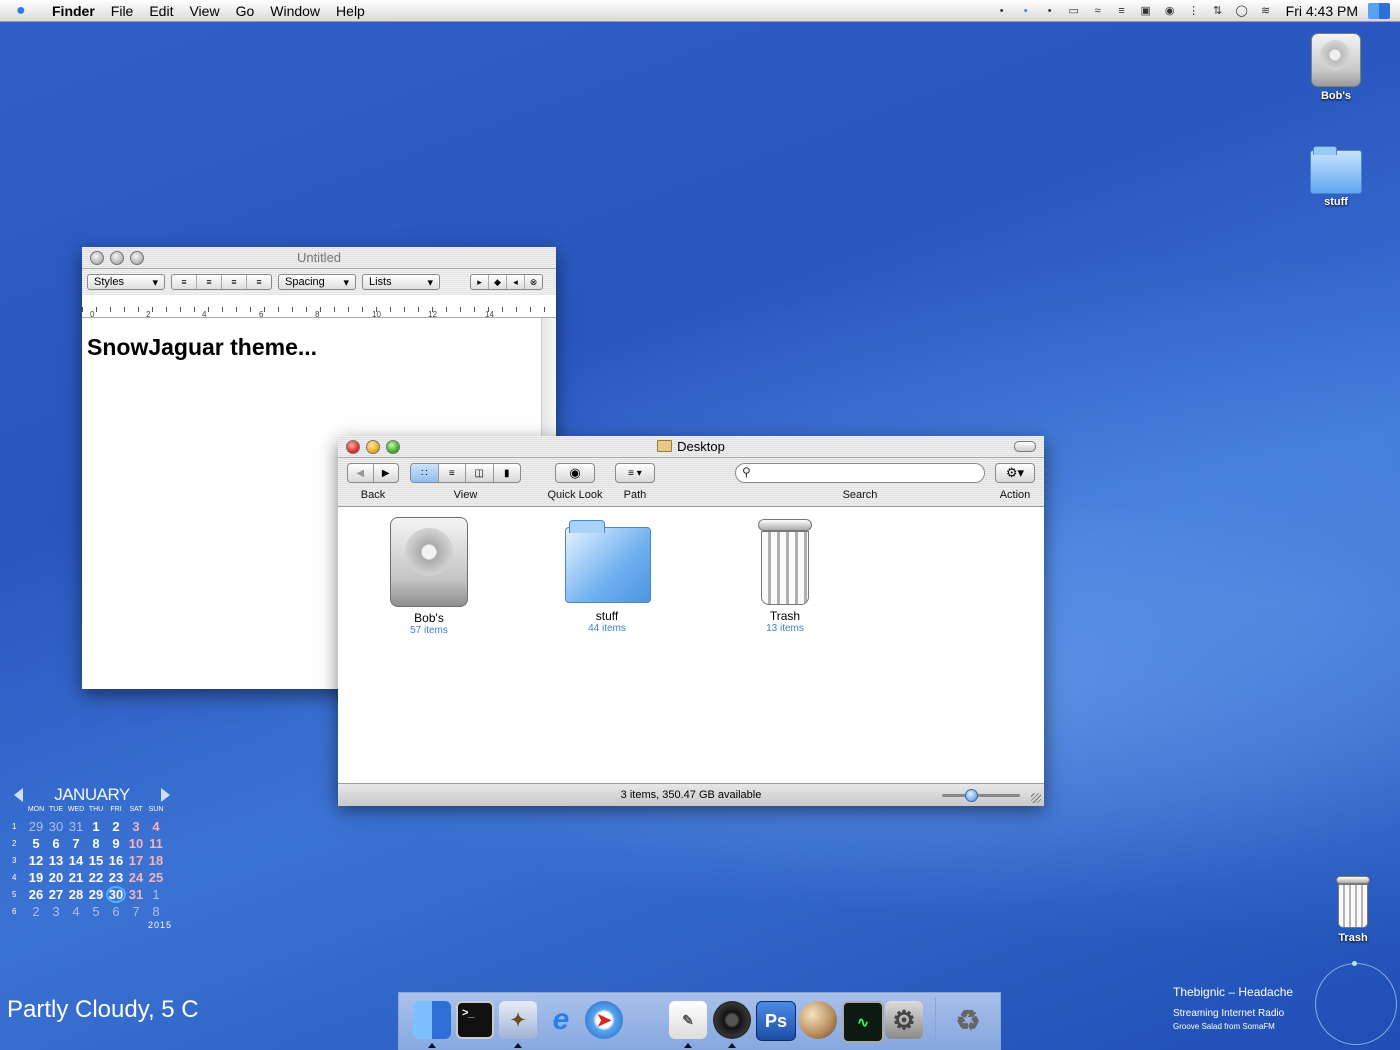 The height and width of the screenshot is (1050, 1400). I want to click on action-button: ⚙▾, so click(1015, 473).